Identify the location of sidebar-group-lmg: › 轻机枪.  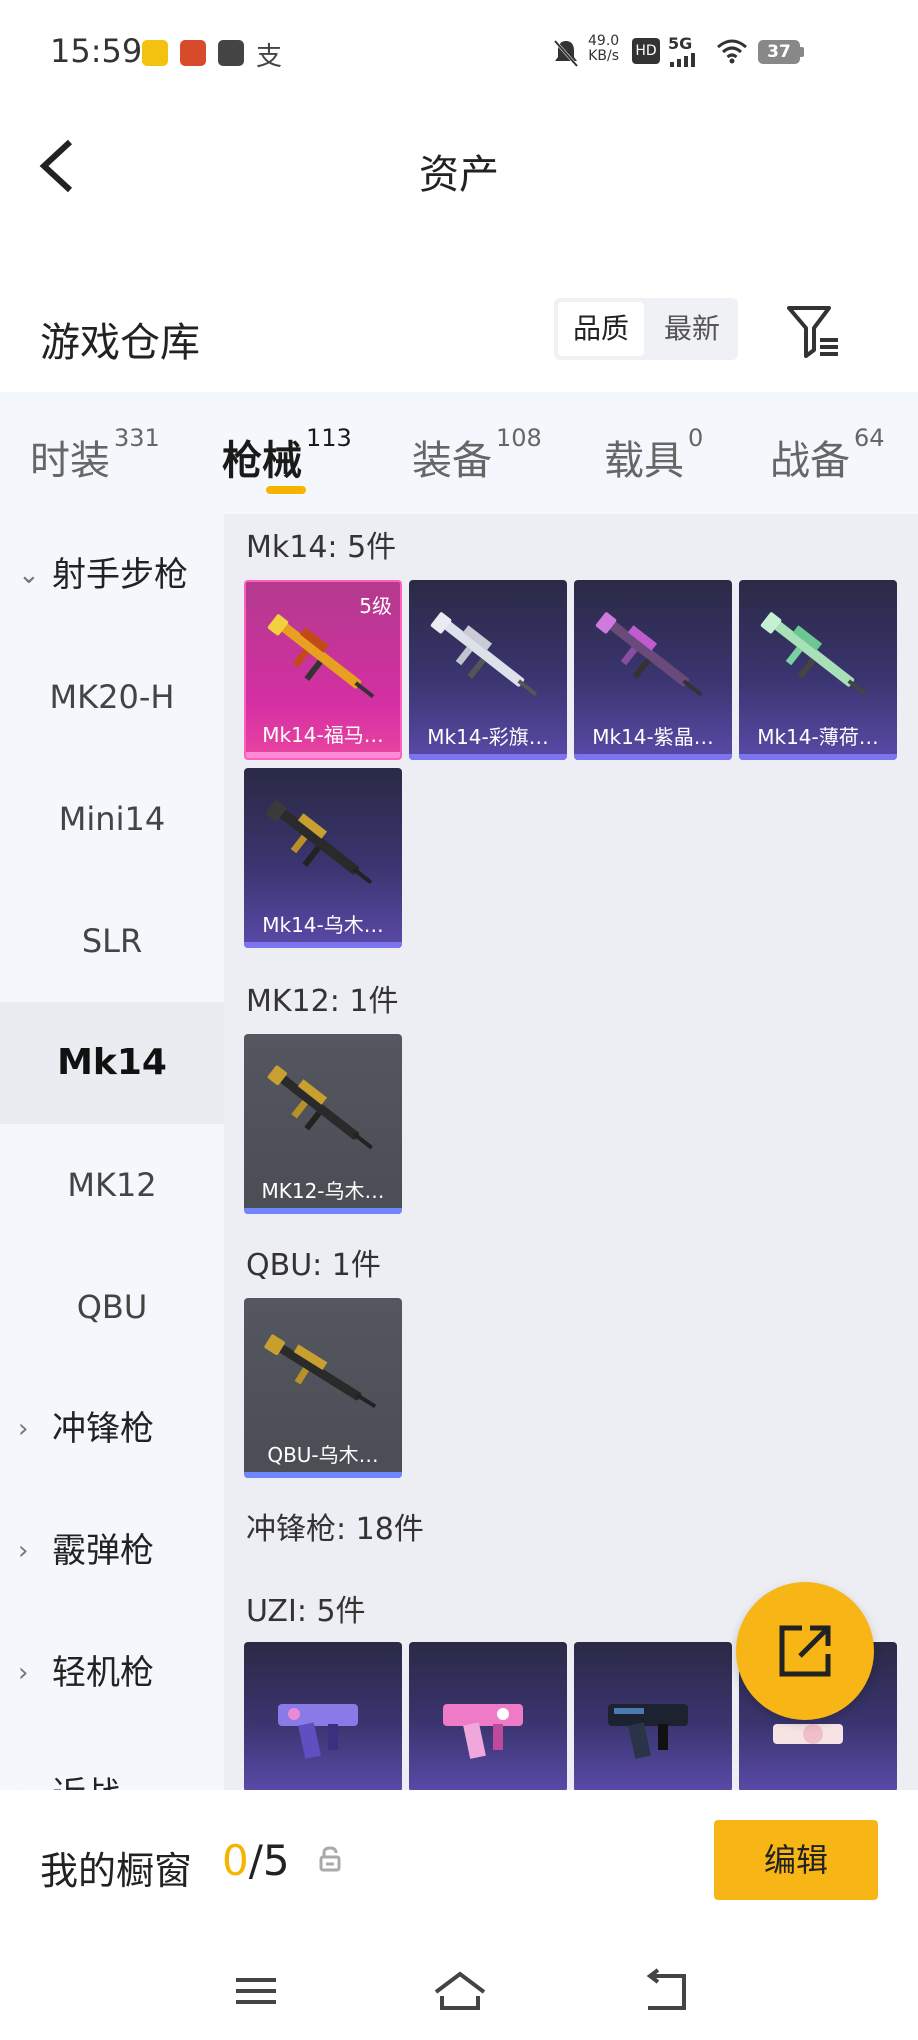
(112, 1673).